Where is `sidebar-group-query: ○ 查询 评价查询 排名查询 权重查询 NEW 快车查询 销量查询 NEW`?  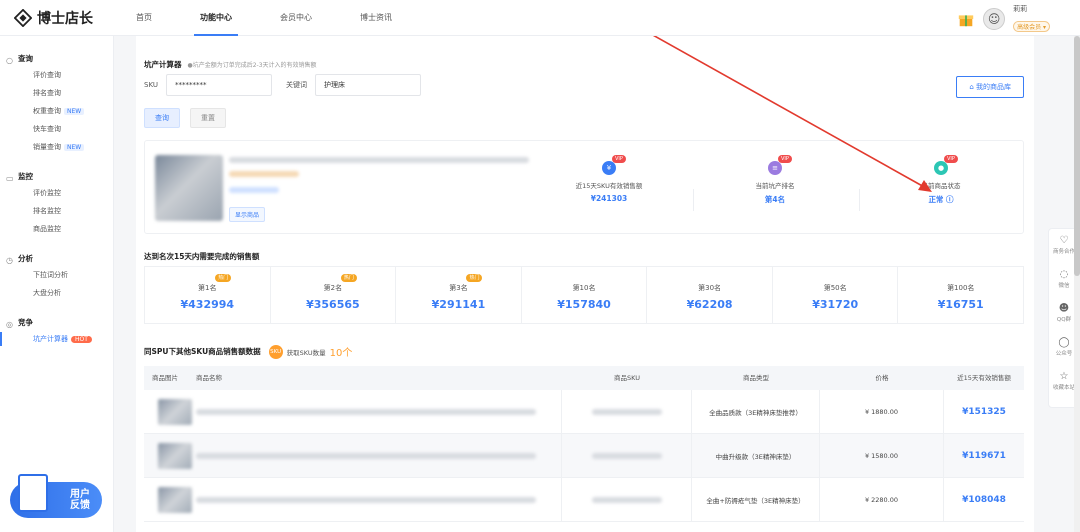 sidebar-group-query: ○ 查询 评价查询 排名查询 权重查询 NEW 快车查询 销量查询 NEW is located at coordinates (56, 104).